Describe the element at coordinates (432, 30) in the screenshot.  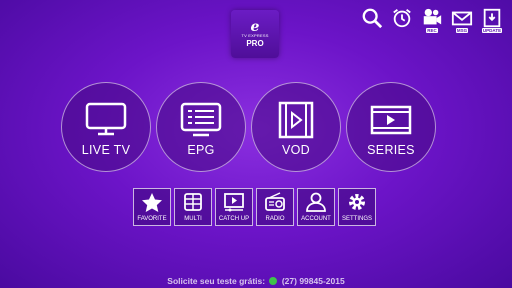
I see `rec-caption: REC` at that location.